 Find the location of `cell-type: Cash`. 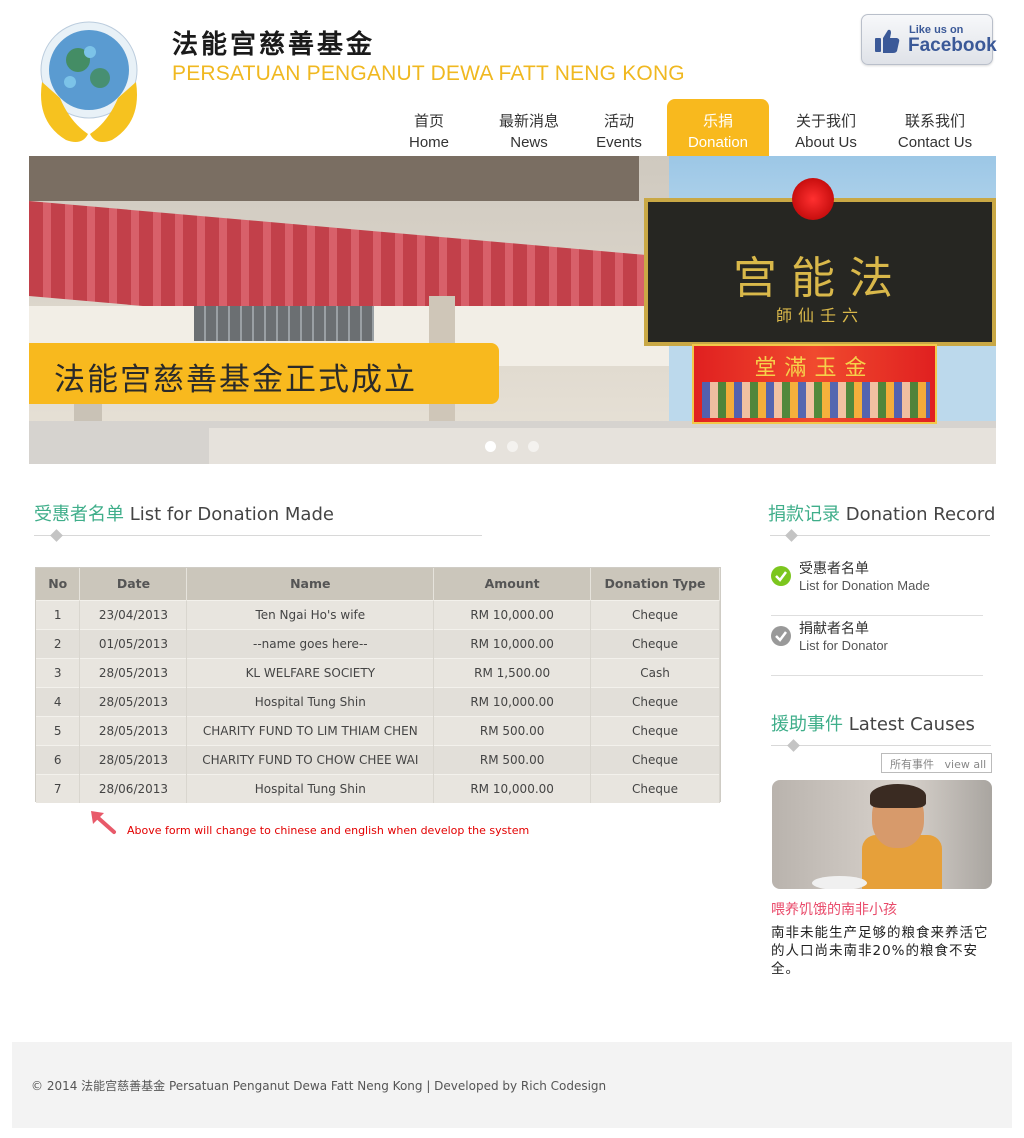

cell-type: Cash is located at coordinates (655, 672).